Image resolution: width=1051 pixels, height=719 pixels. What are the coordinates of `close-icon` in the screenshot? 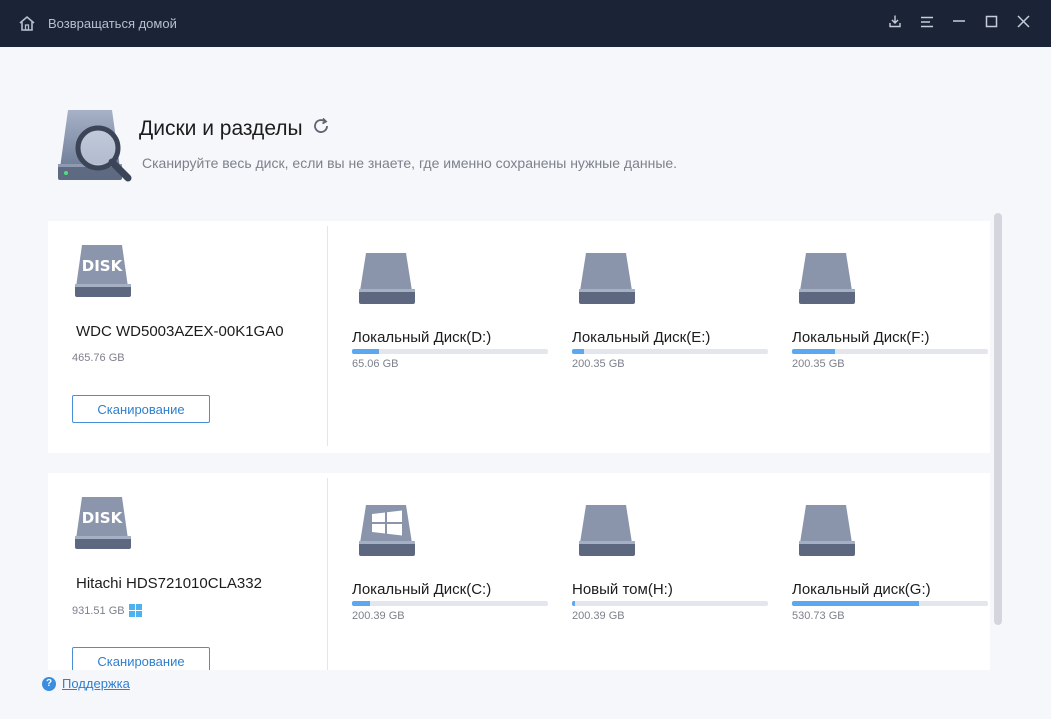 It's located at (1023, 23).